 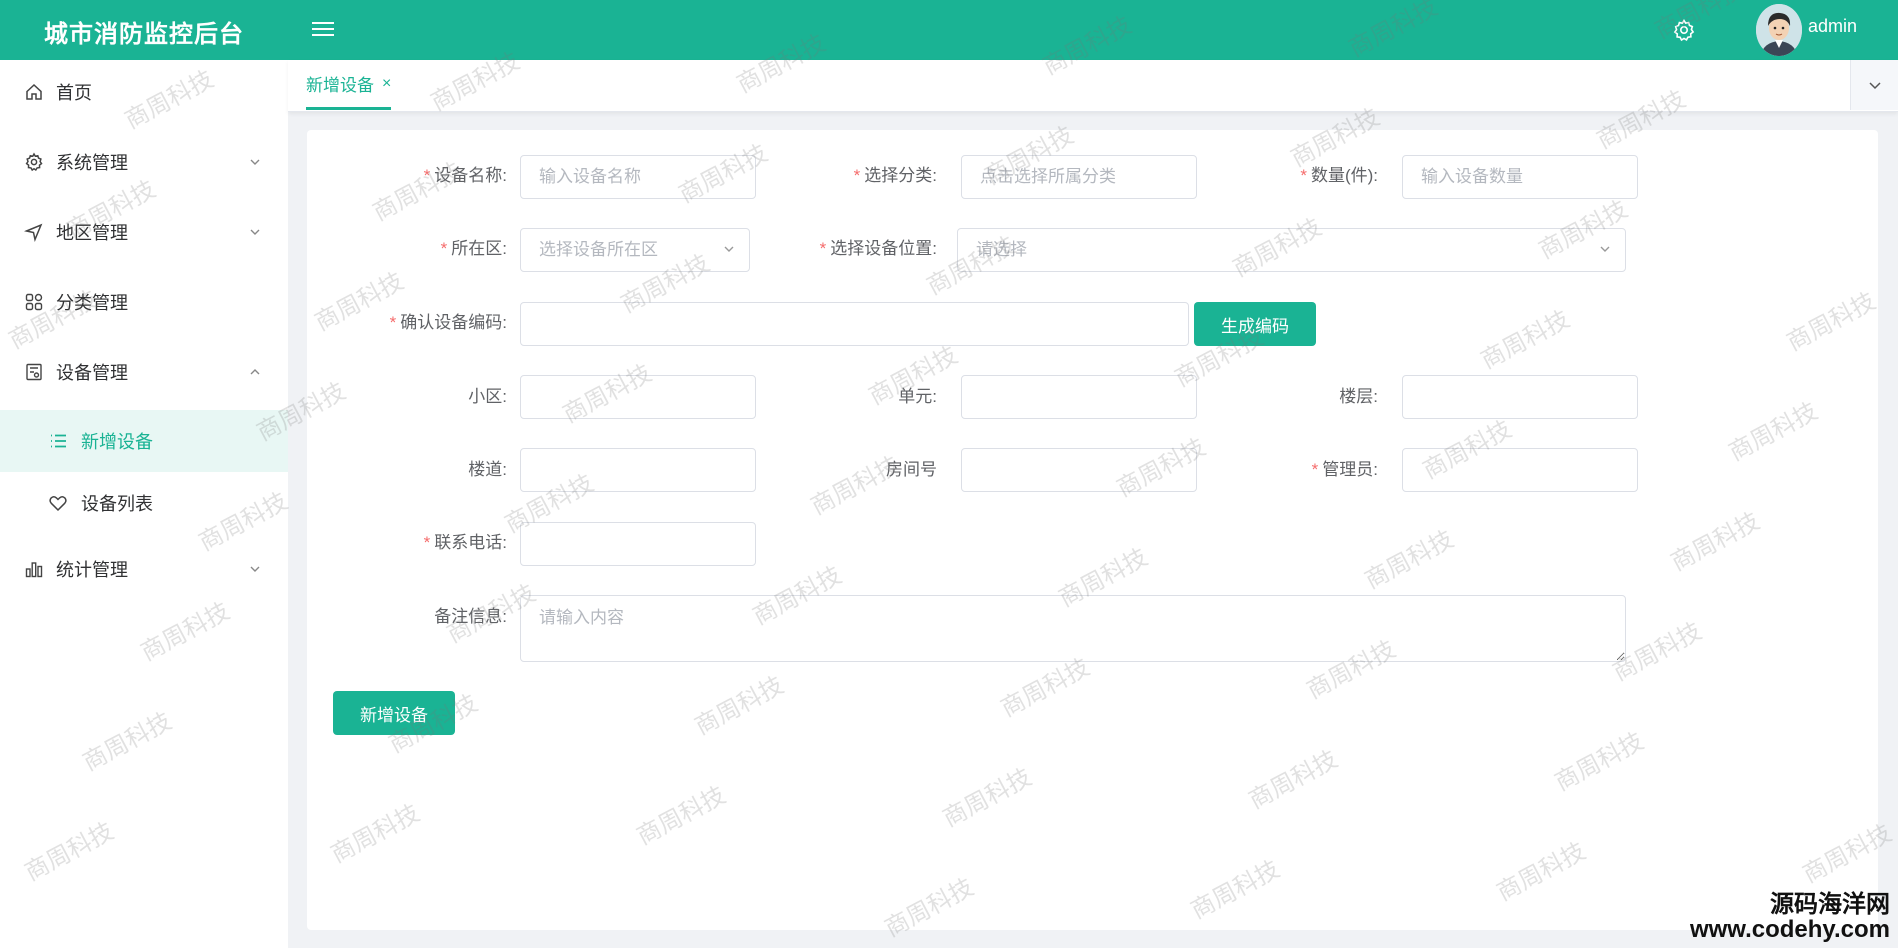 I want to click on device-name-label: * 设备名称:, so click(x=465, y=175).